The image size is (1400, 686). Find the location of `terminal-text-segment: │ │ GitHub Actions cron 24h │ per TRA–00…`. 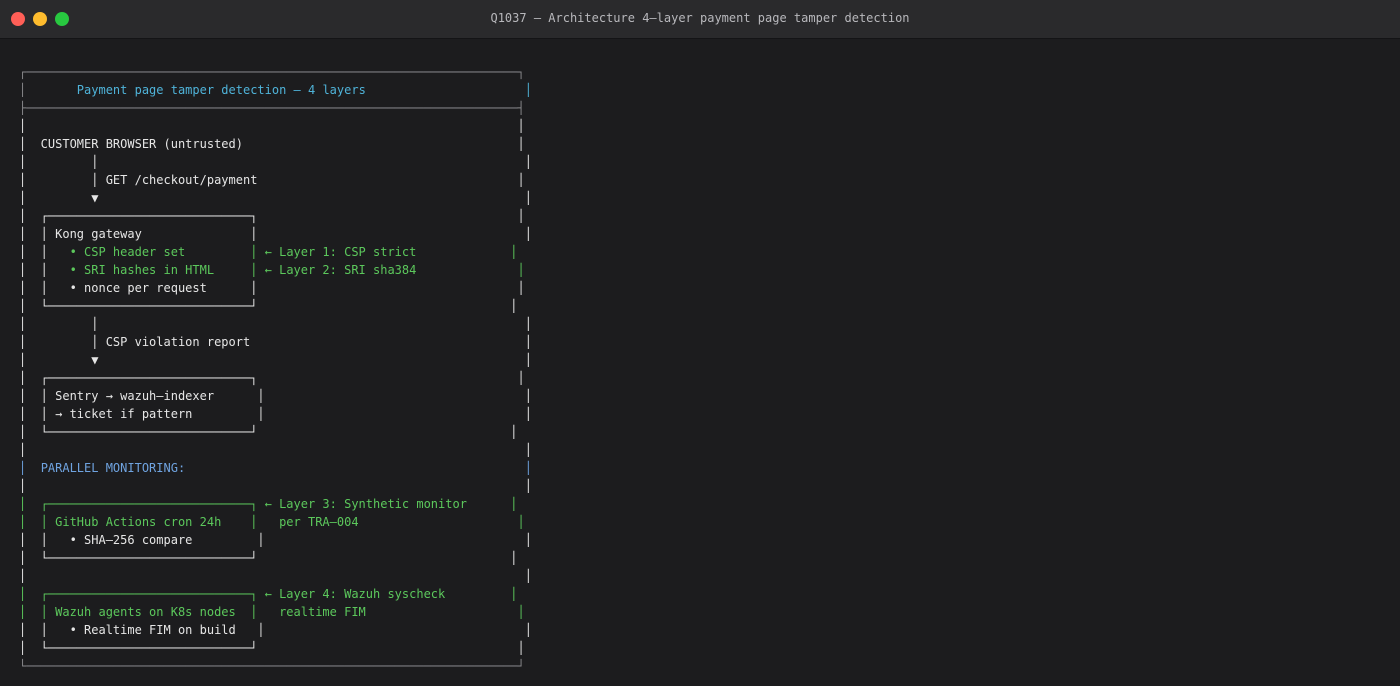

terminal-text-segment: │ │ GitHub Actions cron 24h │ per TRA–00… is located at coordinates (272, 522).